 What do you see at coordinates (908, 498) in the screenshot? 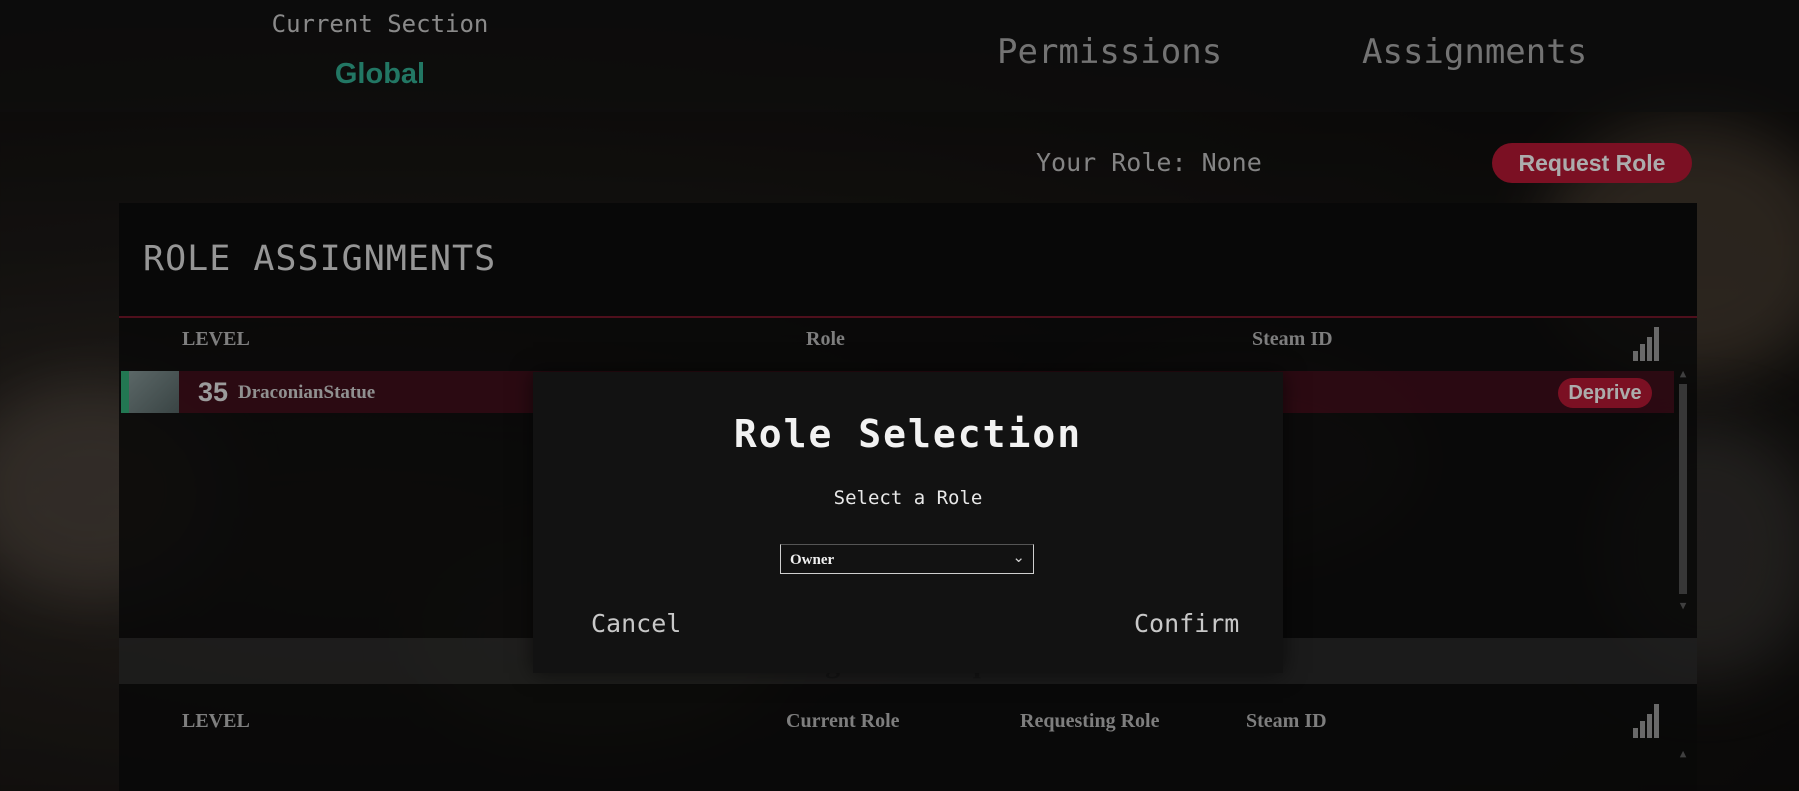
I see `dialog-subtitle: Select a Role` at bounding box center [908, 498].